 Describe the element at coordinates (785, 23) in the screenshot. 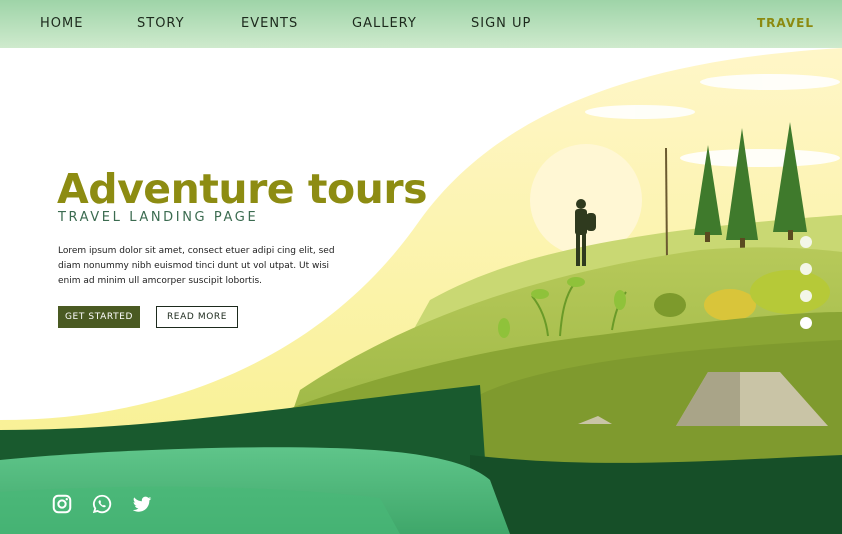

I see `brand-logo: TRAVEL` at that location.